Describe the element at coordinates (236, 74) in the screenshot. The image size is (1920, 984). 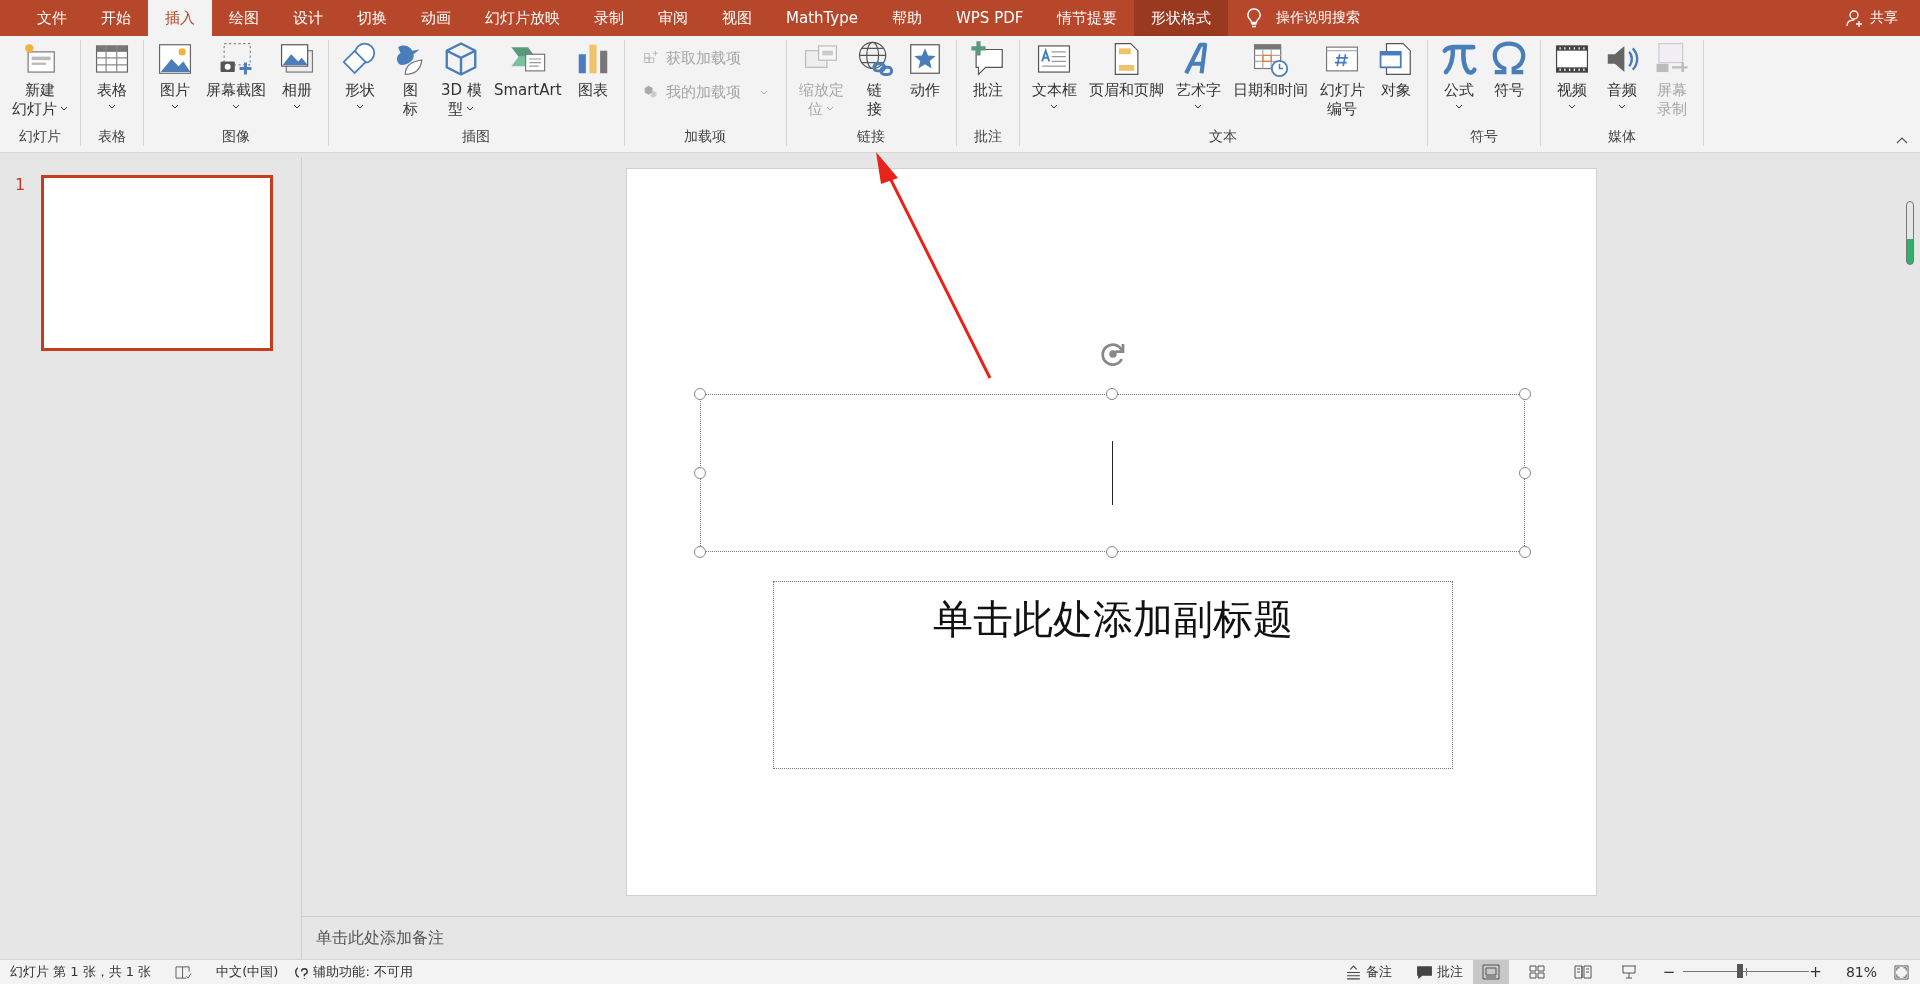
I see `ribbon-button: 屏幕截图` at that location.